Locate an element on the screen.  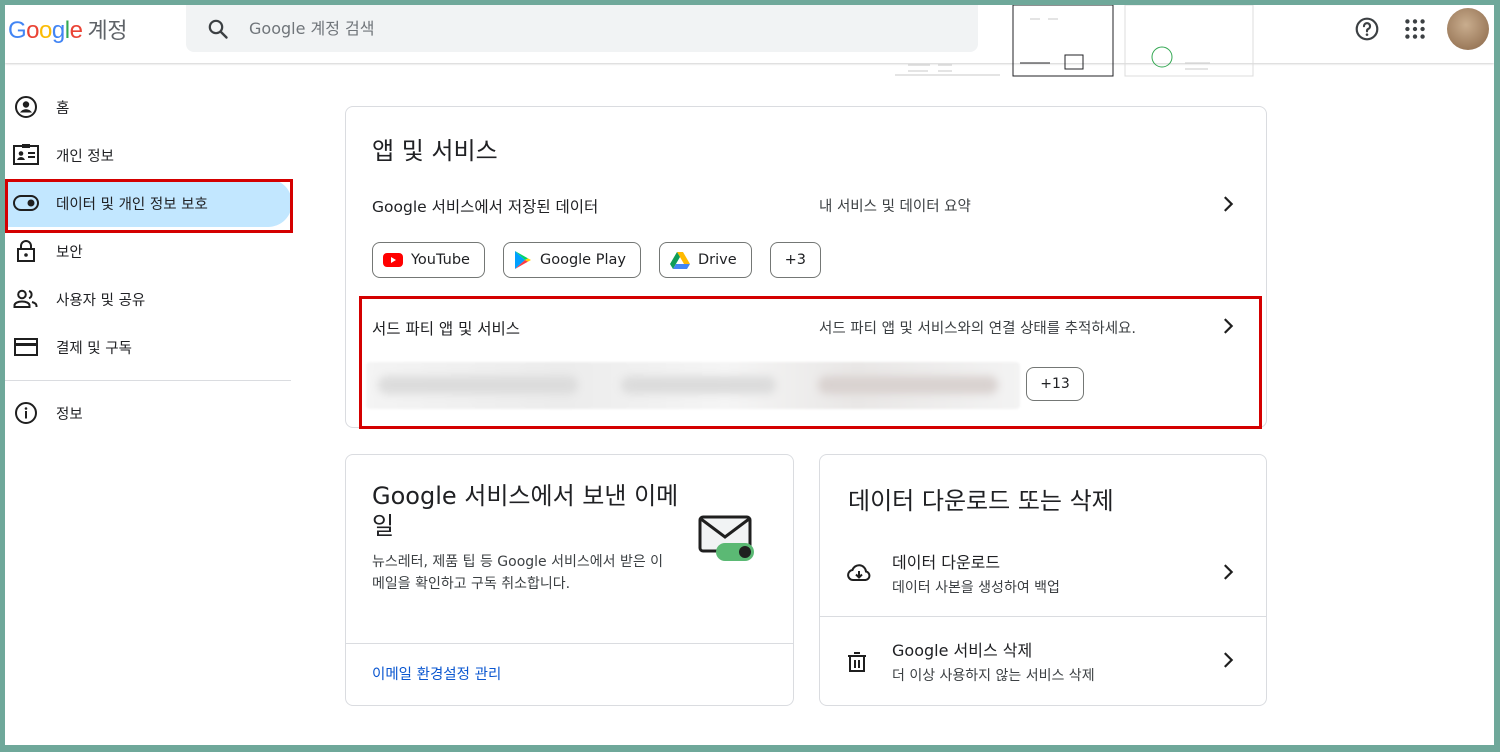
manage-email-preferences-link: 이메일 환경설정 관리 is located at coordinates (436, 673).